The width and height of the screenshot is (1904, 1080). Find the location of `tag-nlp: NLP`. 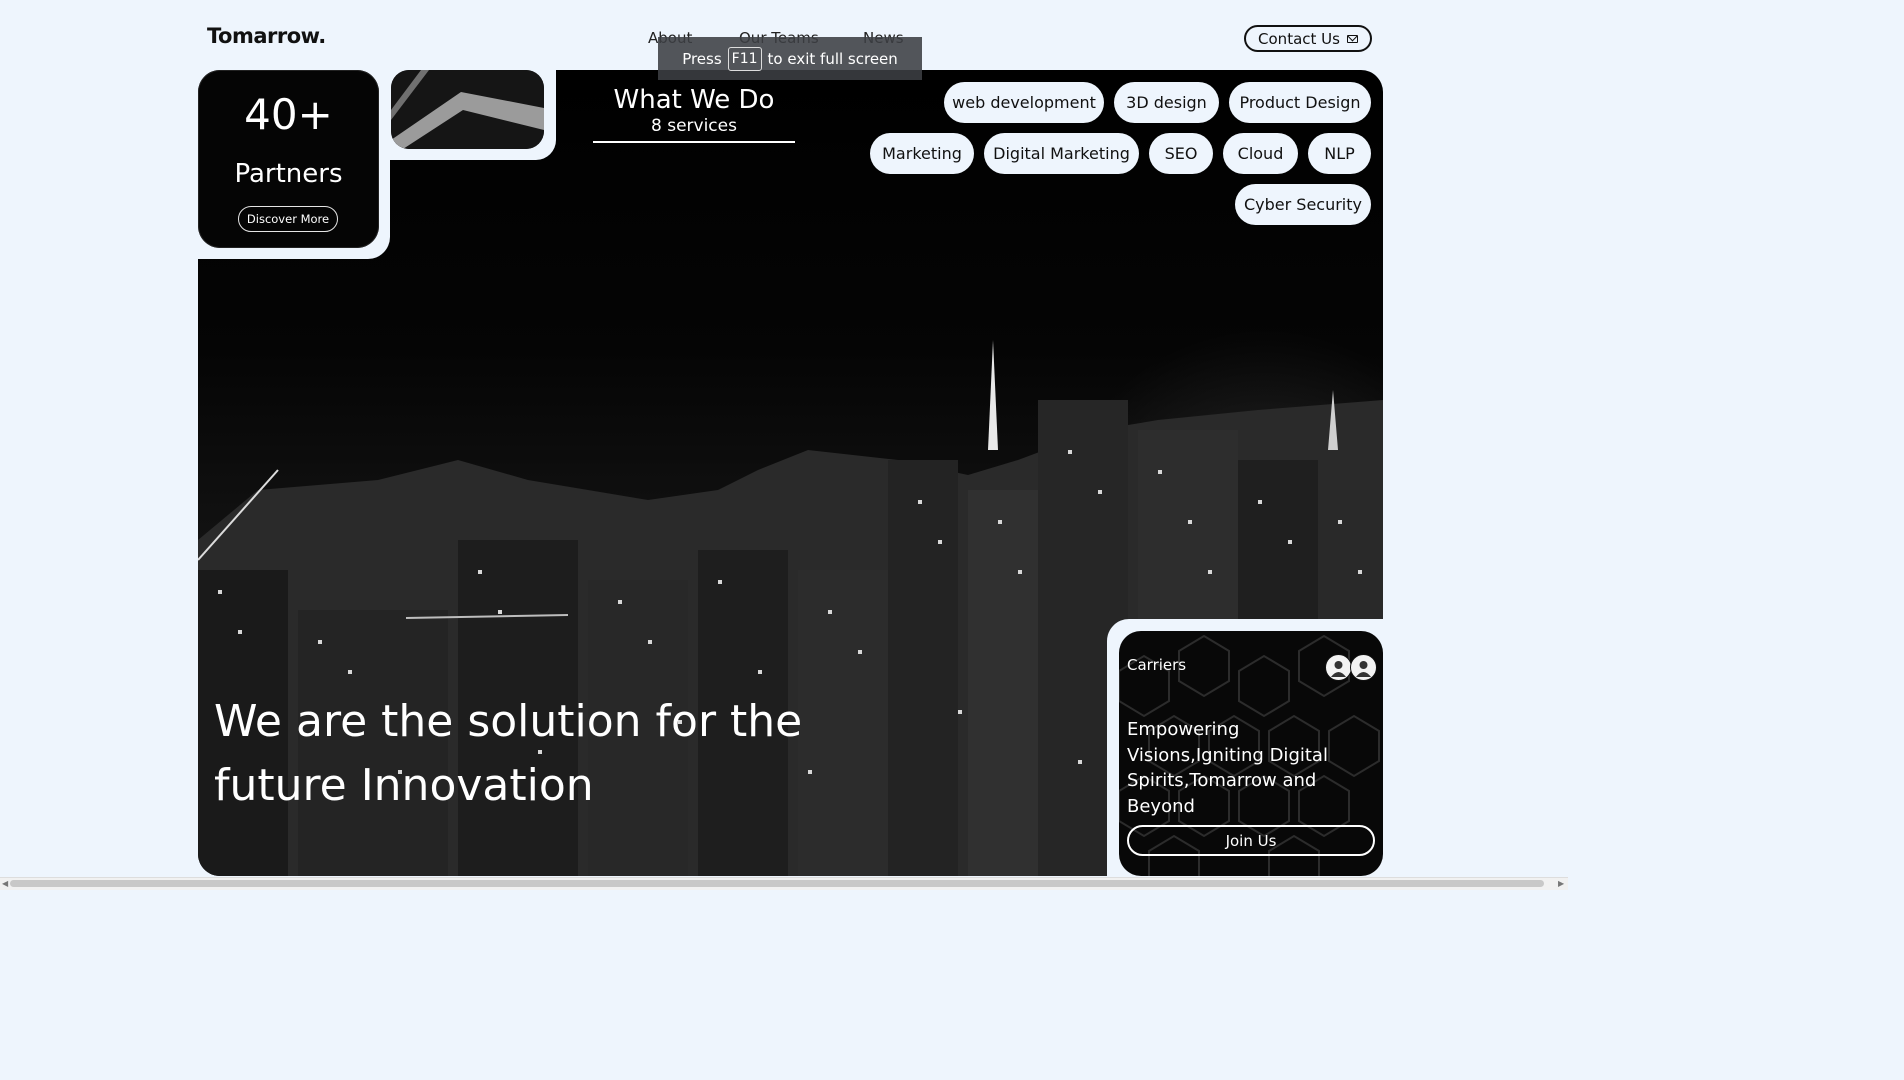

tag-nlp: NLP is located at coordinates (1339, 153).